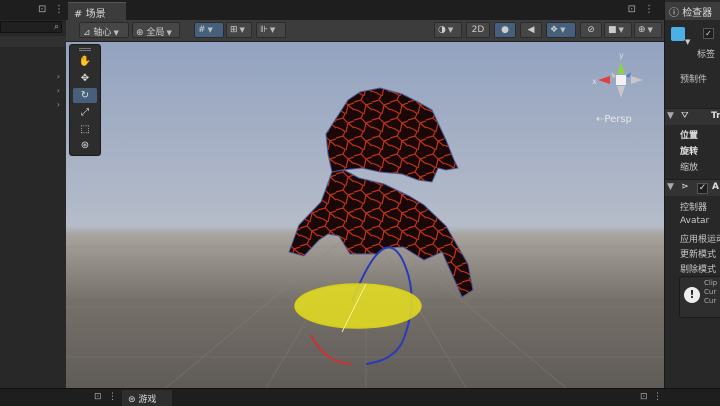  I want to click on scale-tool: ⤢, so click(85, 112).